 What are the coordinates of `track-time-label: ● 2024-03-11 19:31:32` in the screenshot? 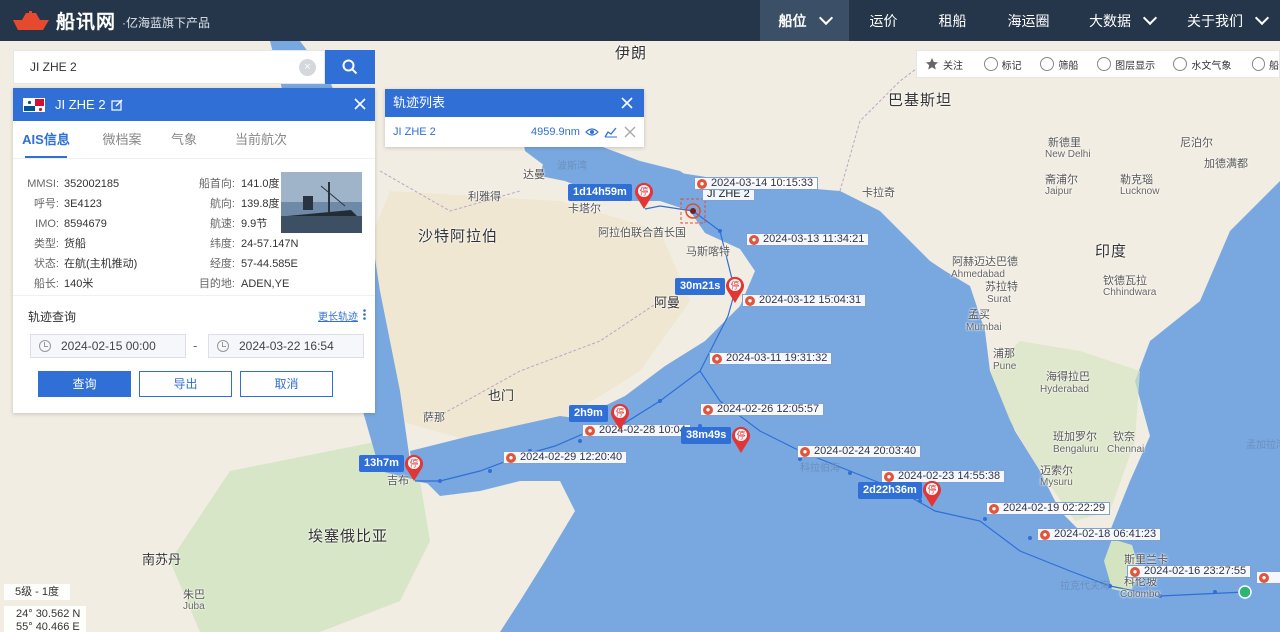 It's located at (771, 358).